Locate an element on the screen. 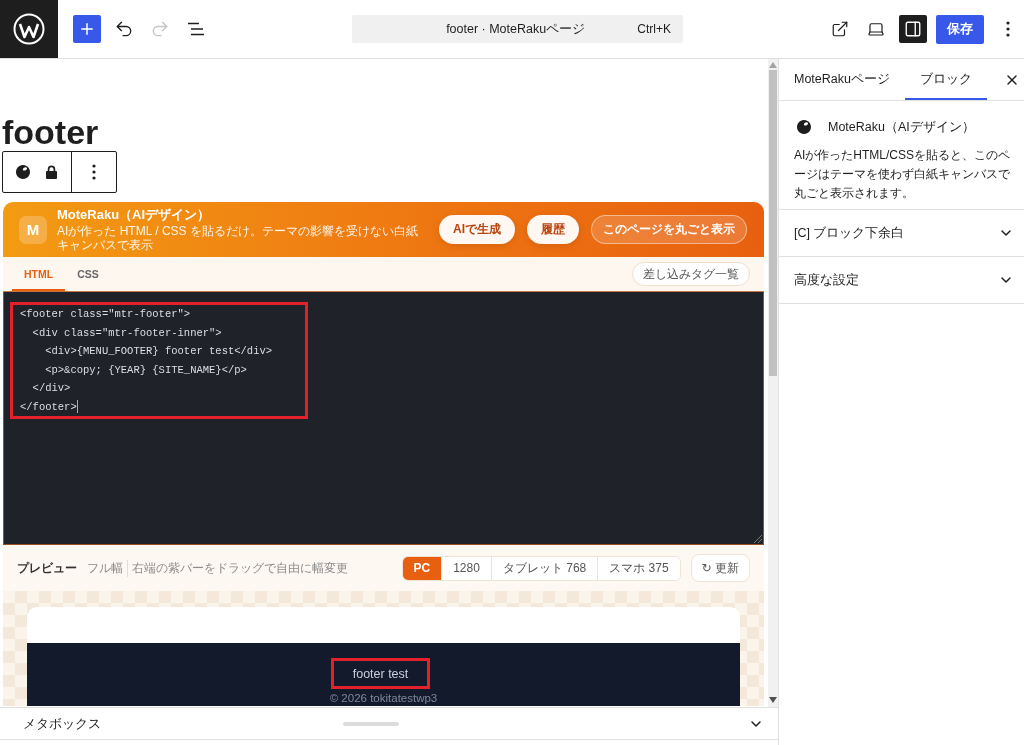 This screenshot has width=1024, height=745. save-button: 保存 is located at coordinates (960, 29).